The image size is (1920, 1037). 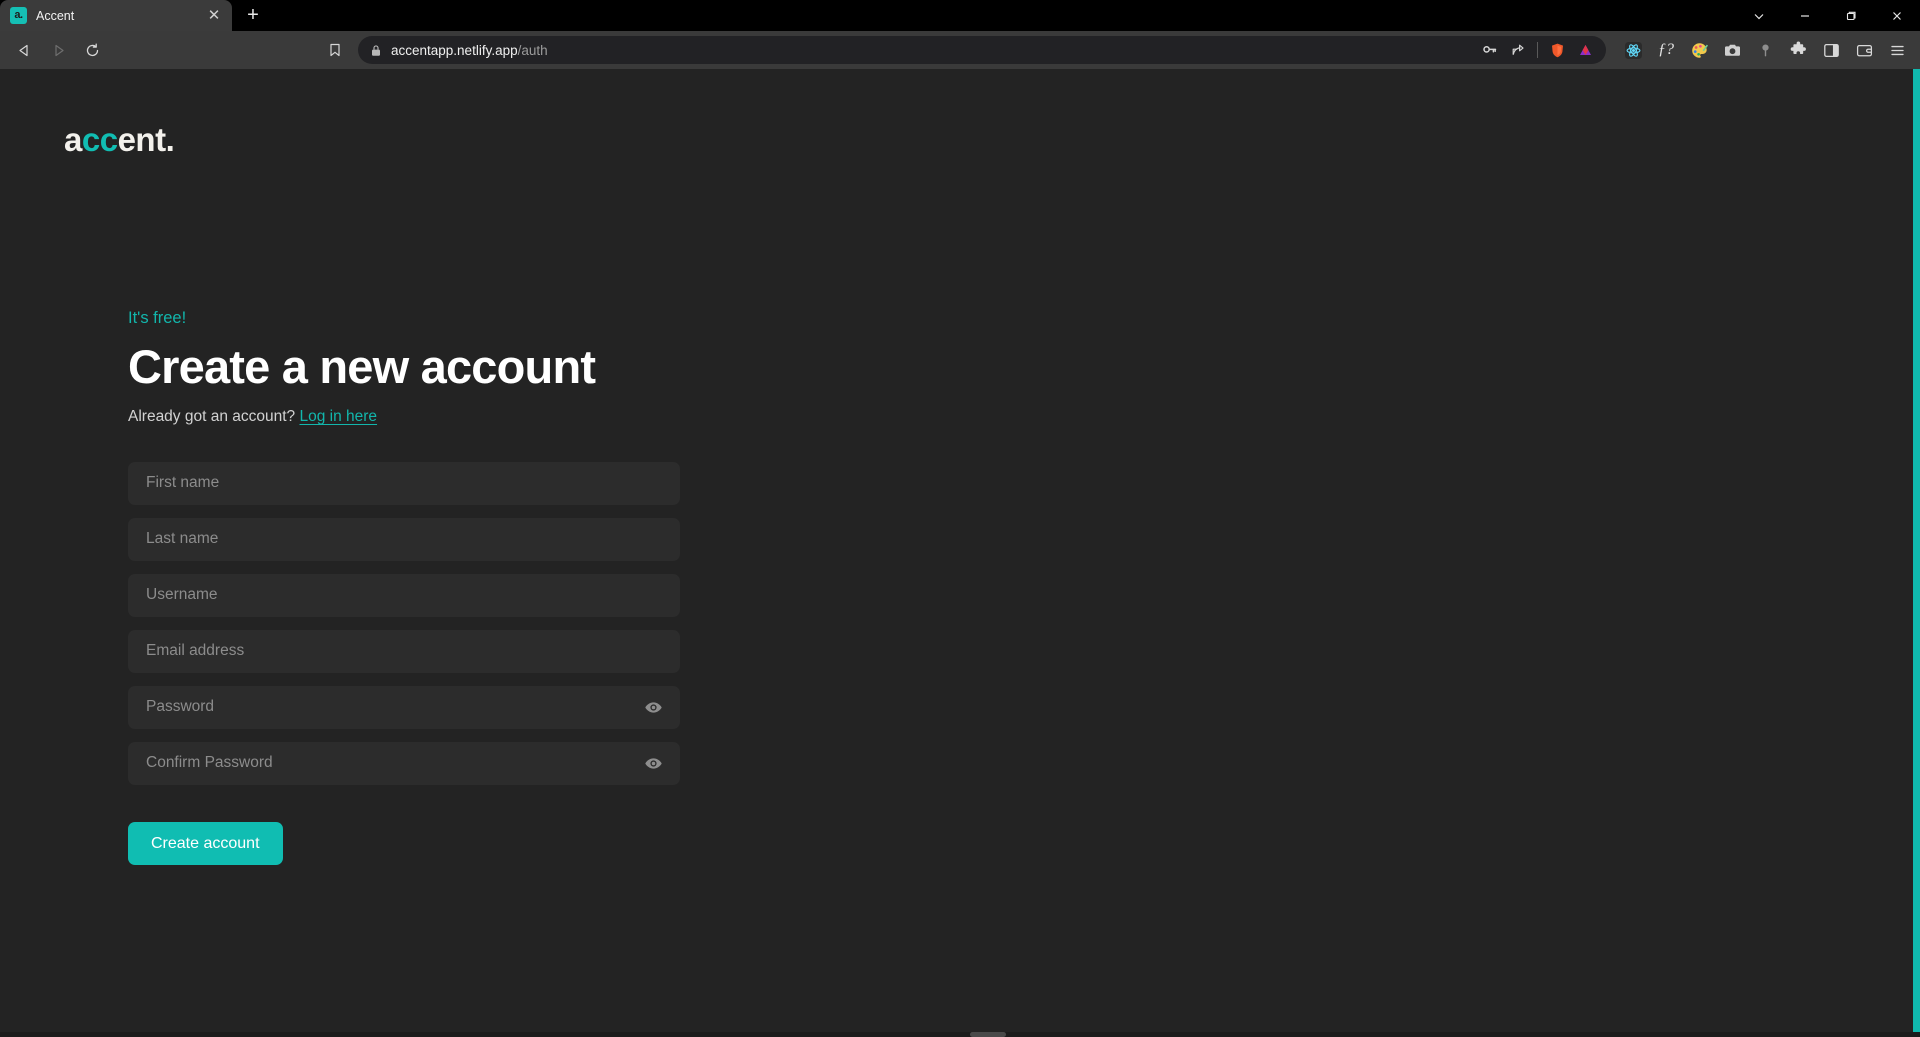 What do you see at coordinates (92, 50) in the screenshot?
I see `reload-button` at bounding box center [92, 50].